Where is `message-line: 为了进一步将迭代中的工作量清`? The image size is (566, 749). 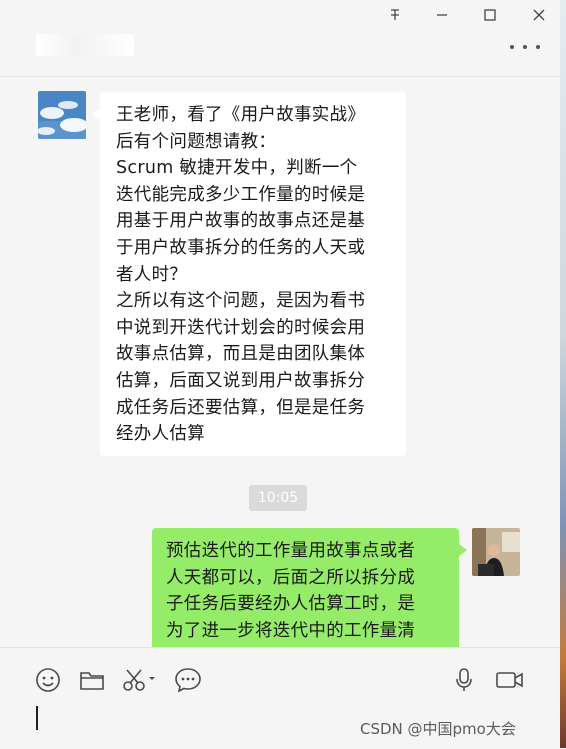
message-line: 为了进一步将迭代中的工作量清 is located at coordinates (291, 630).